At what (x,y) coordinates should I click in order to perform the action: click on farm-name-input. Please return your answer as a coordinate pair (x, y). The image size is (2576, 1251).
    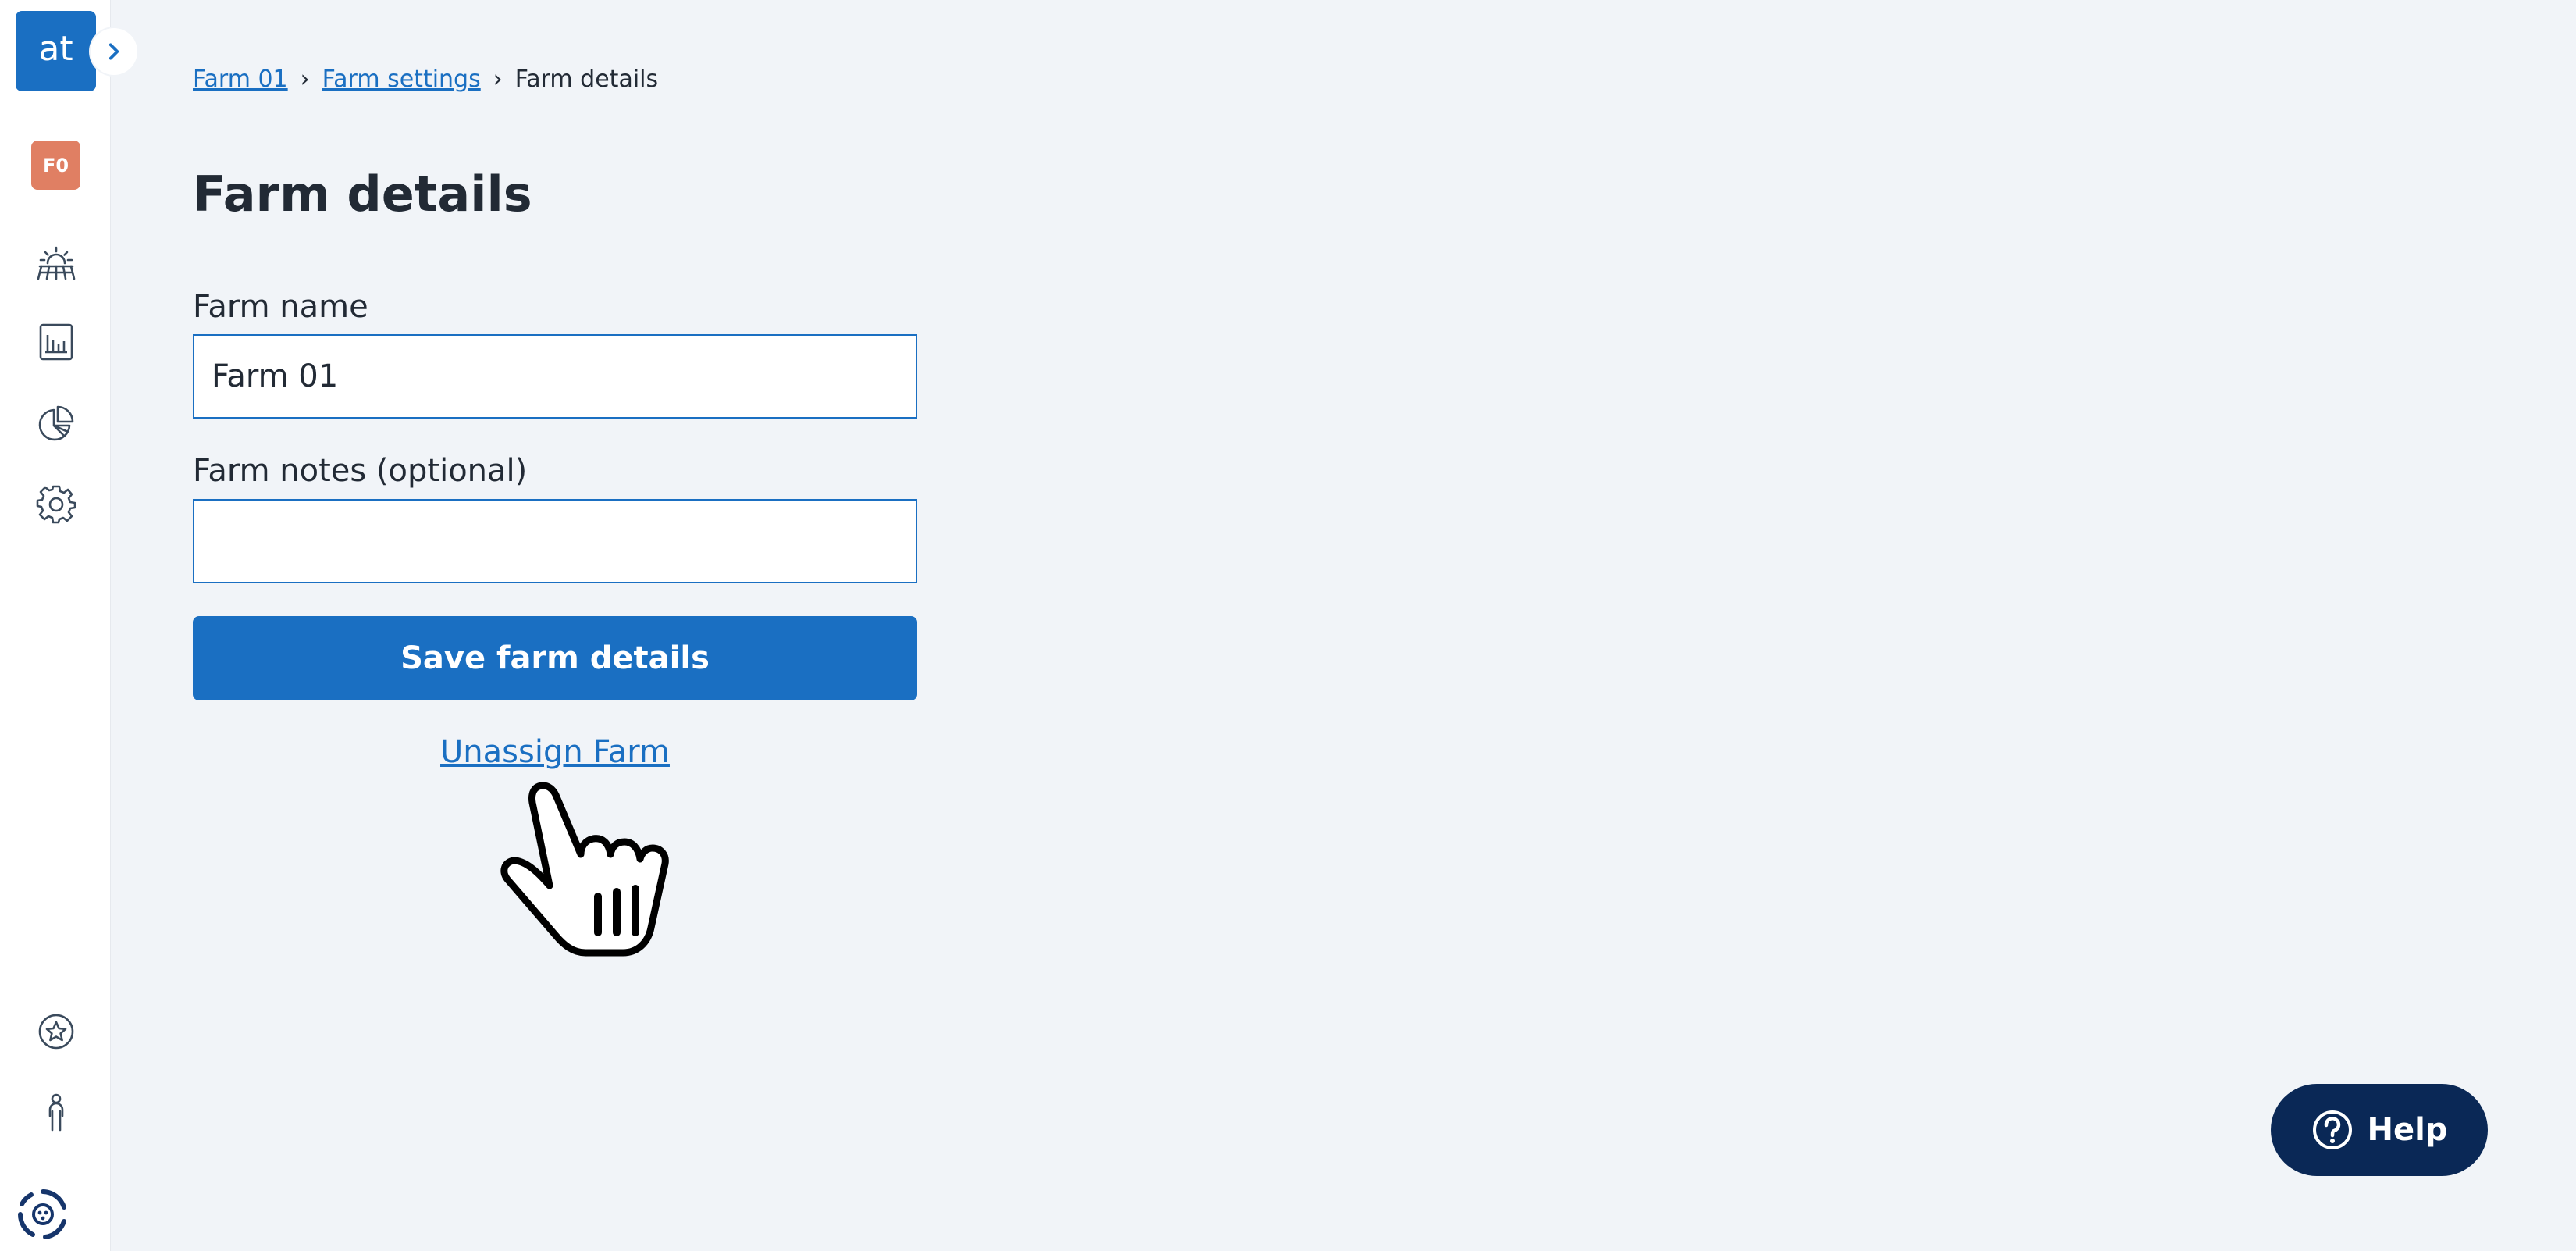
    Looking at the image, I should click on (555, 376).